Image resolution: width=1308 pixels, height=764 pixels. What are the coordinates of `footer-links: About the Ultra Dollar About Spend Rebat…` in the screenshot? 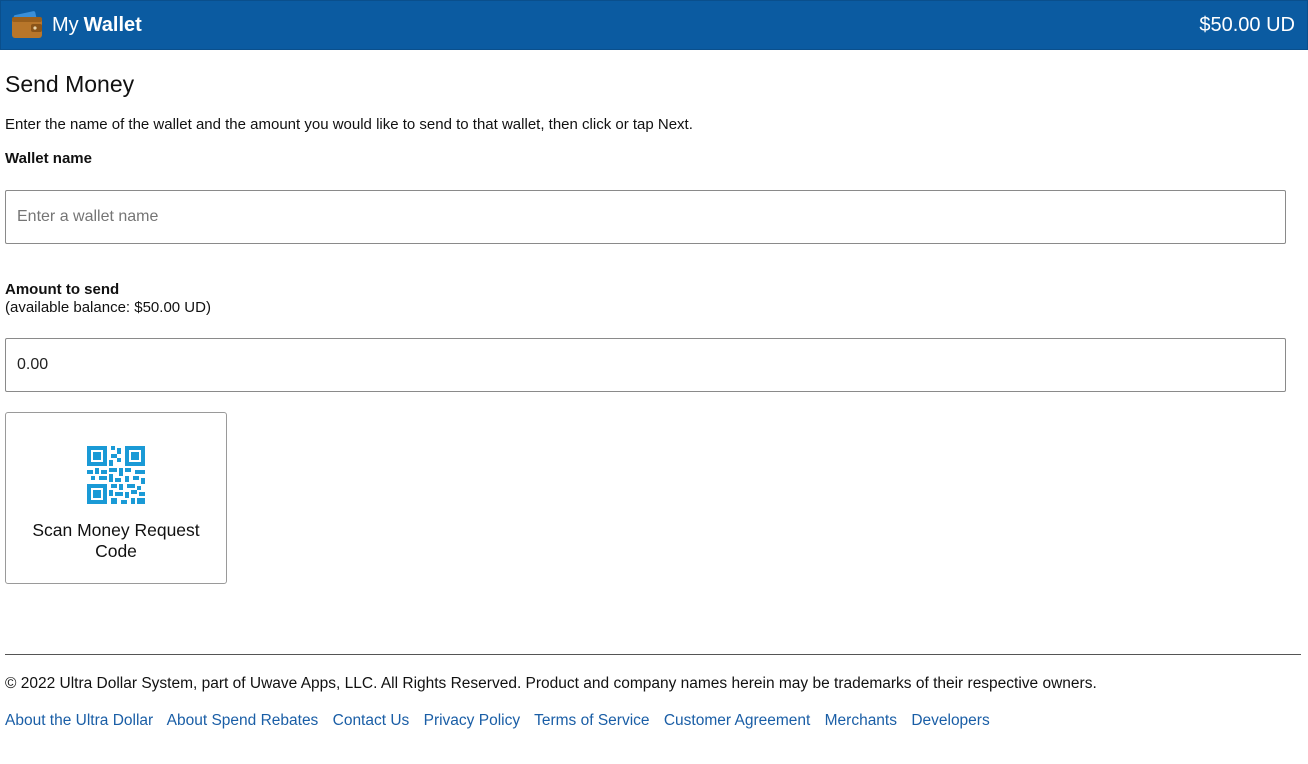 It's located at (502, 721).